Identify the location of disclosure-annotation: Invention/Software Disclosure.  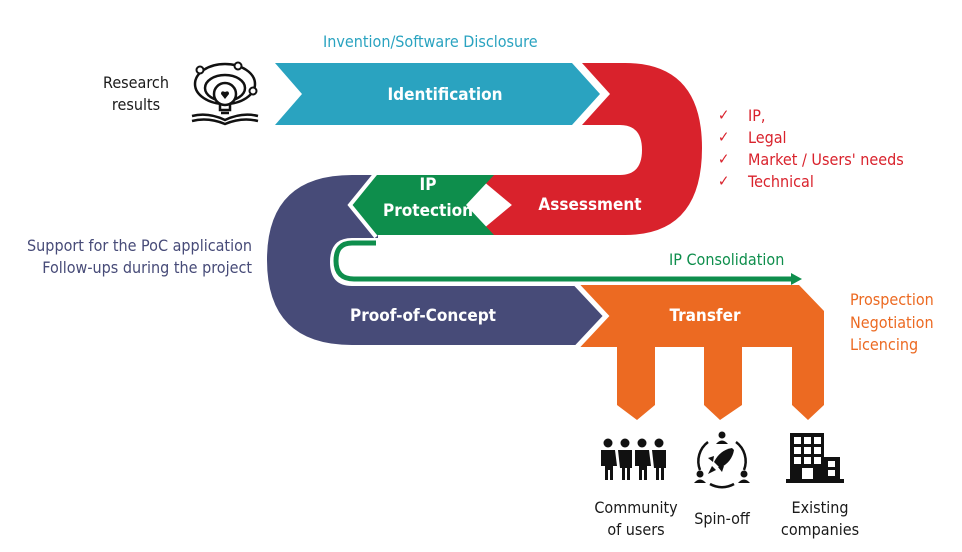
(430, 41).